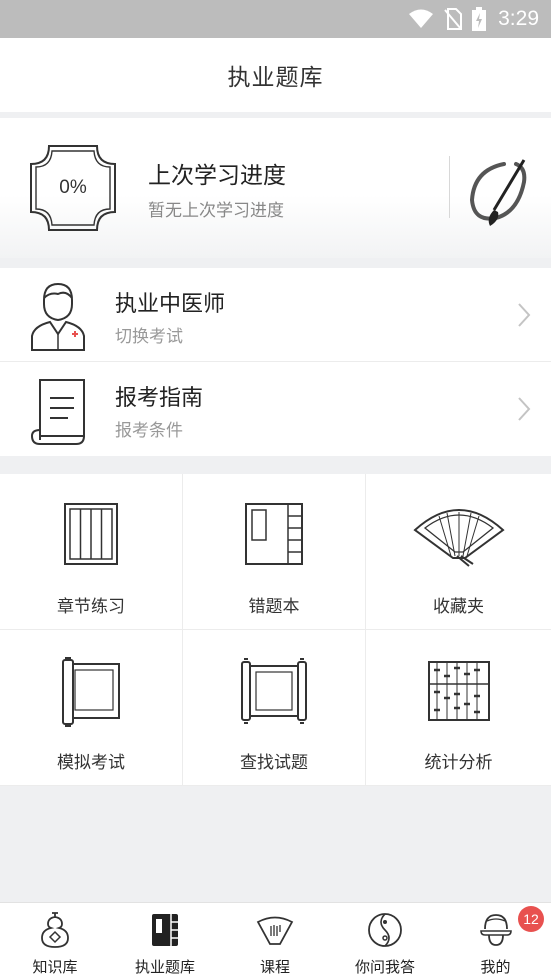 The image size is (551, 979). What do you see at coordinates (449, 187) in the screenshot?
I see `divider` at bounding box center [449, 187].